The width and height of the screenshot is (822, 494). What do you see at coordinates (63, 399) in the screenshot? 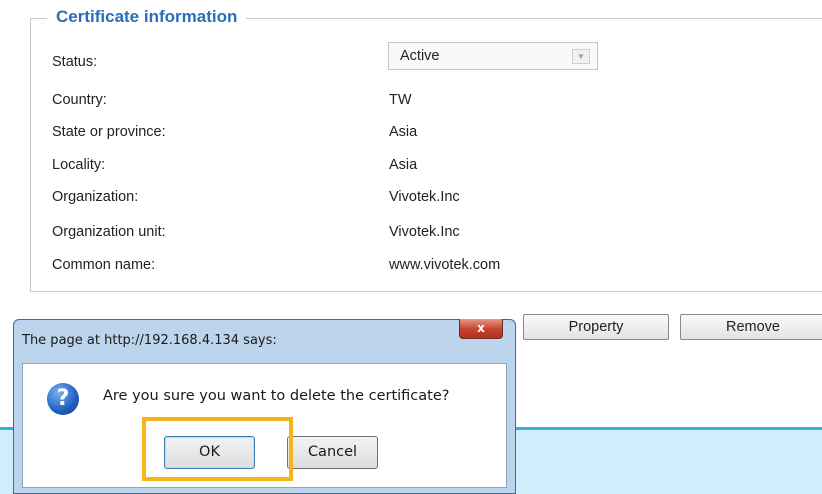
I see `question-icon: ?` at bounding box center [63, 399].